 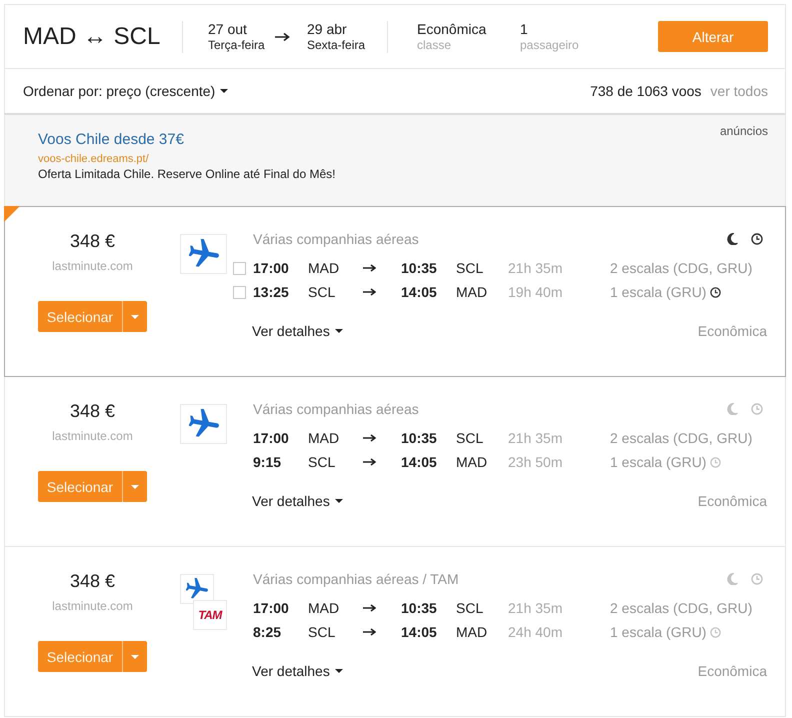 I want to click on corner-flag-icon, so click(x=12, y=214).